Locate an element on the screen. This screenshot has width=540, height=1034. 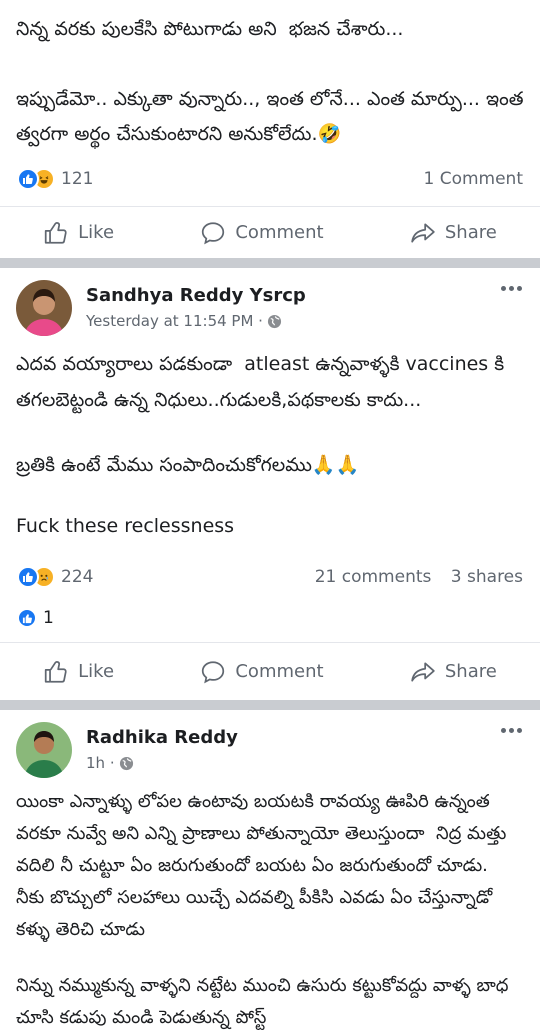
reaction-count: 1 is located at coordinates (48, 618).